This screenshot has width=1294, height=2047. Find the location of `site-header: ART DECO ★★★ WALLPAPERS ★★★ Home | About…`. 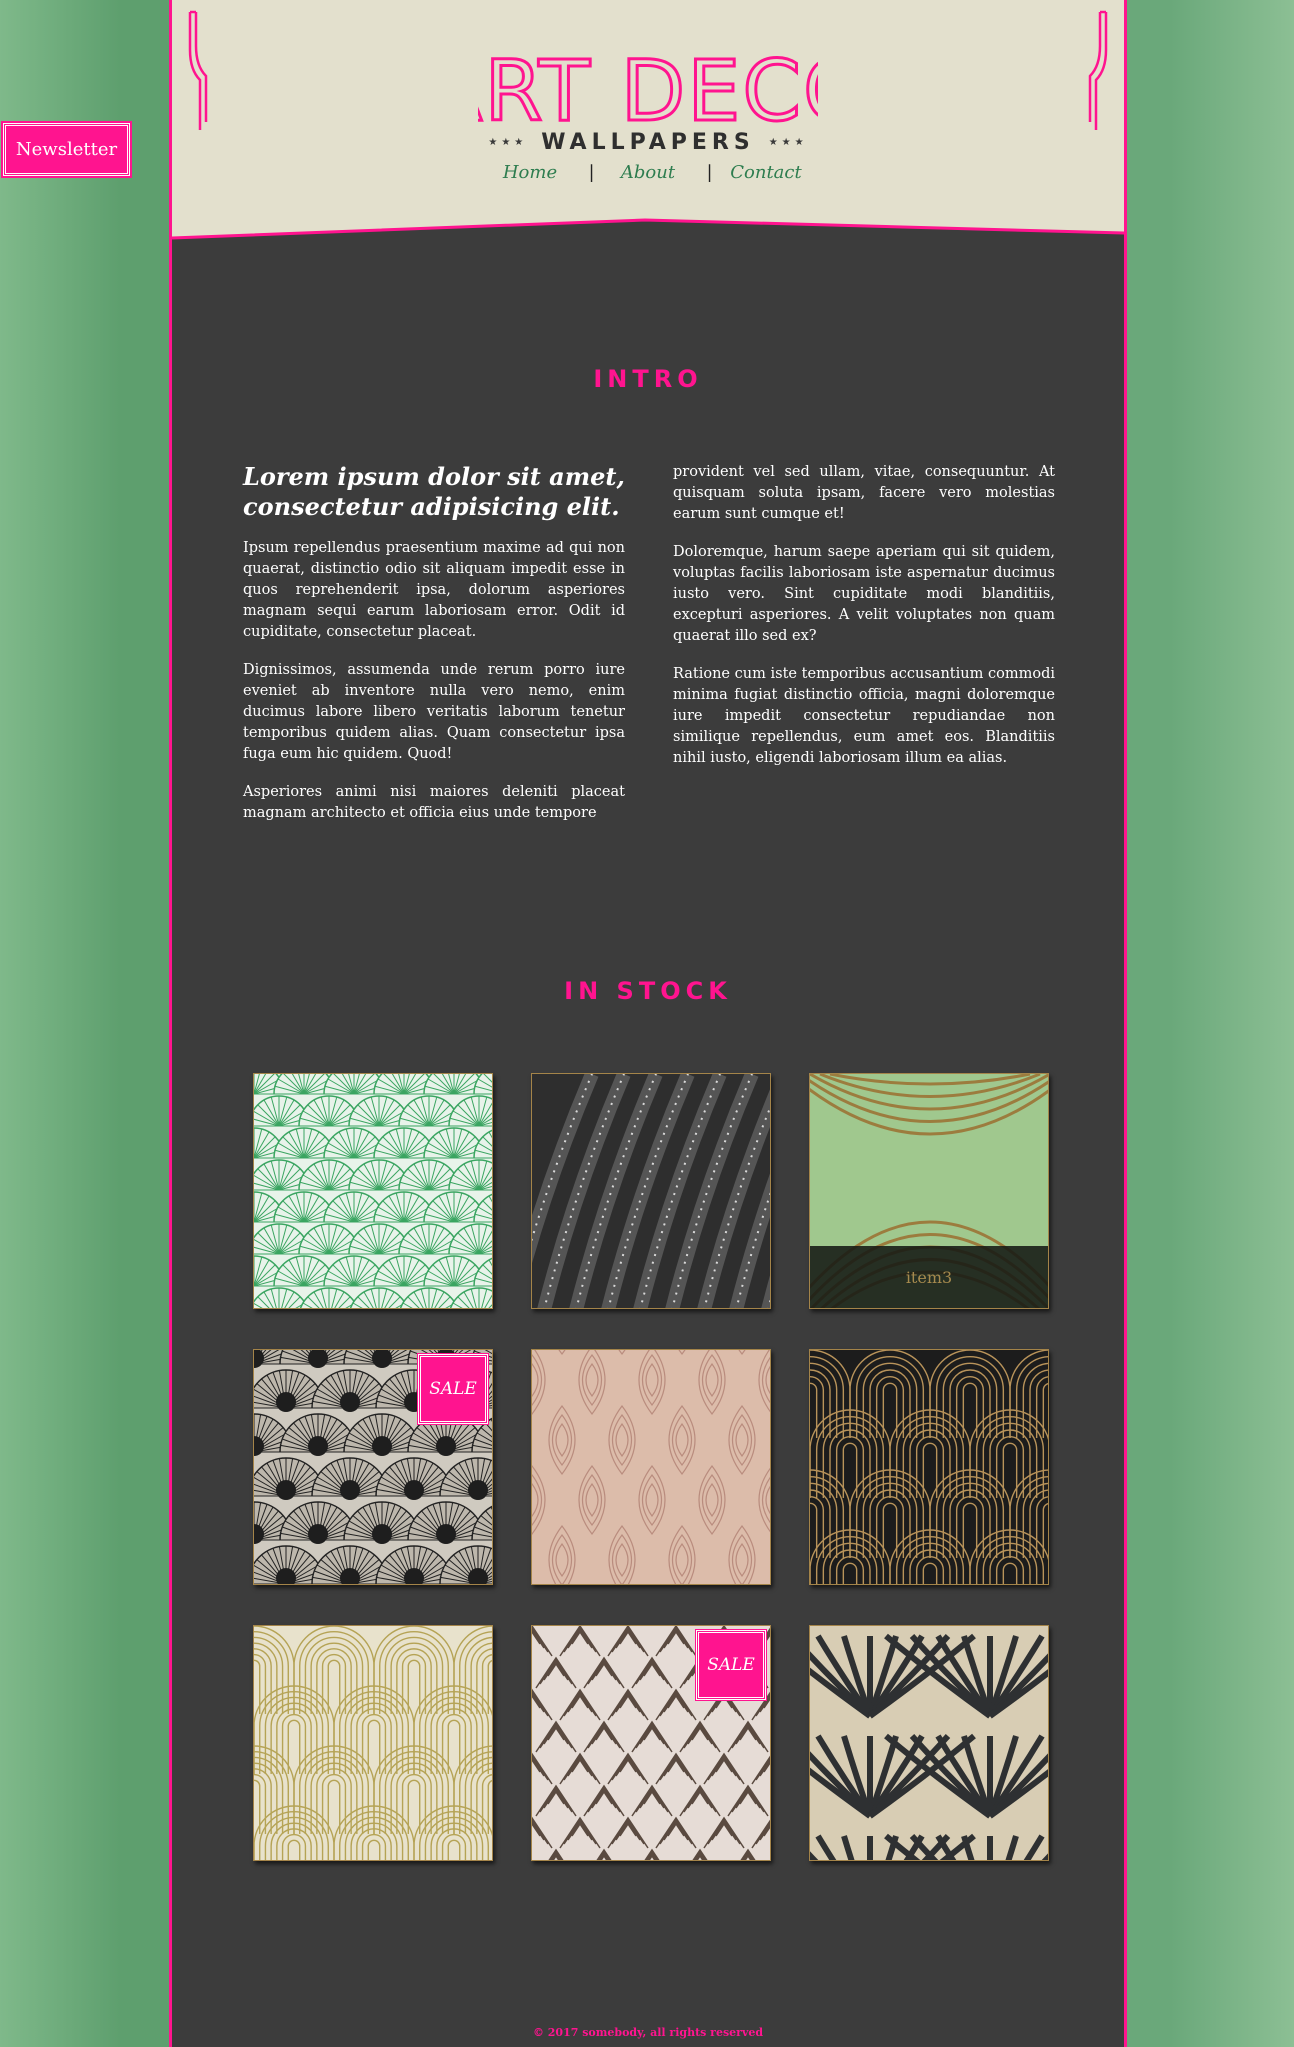

site-header: ART DECO ★★★ WALLPAPERS ★★★ Home | About… is located at coordinates (648, 127).